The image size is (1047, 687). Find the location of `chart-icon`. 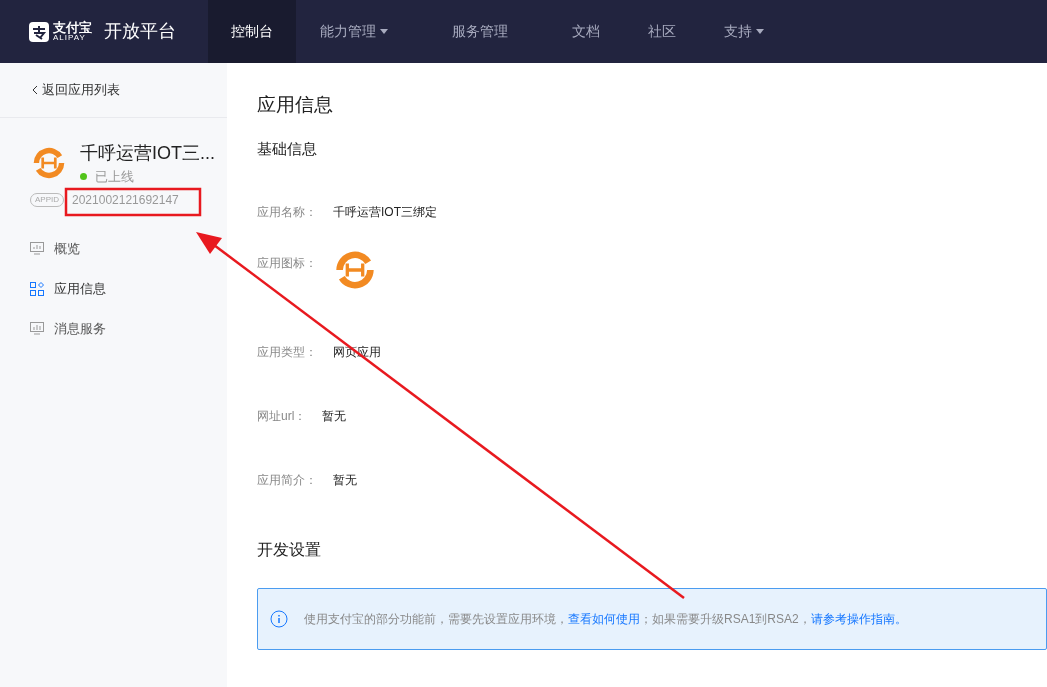

chart-icon is located at coordinates (37, 248).